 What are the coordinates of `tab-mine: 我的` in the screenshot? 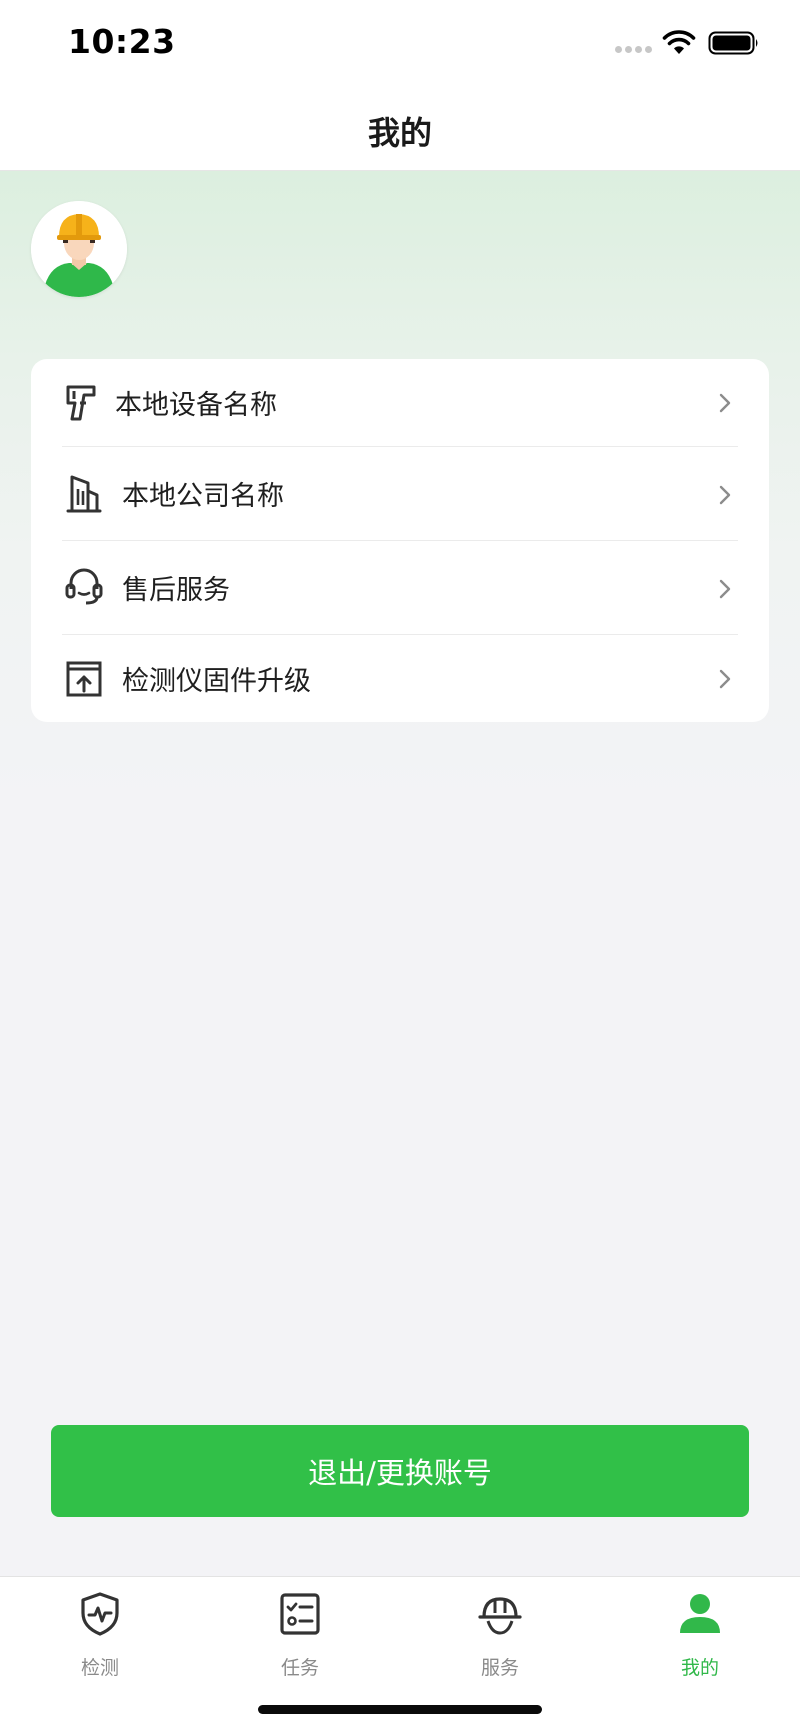 It's located at (700, 1632).